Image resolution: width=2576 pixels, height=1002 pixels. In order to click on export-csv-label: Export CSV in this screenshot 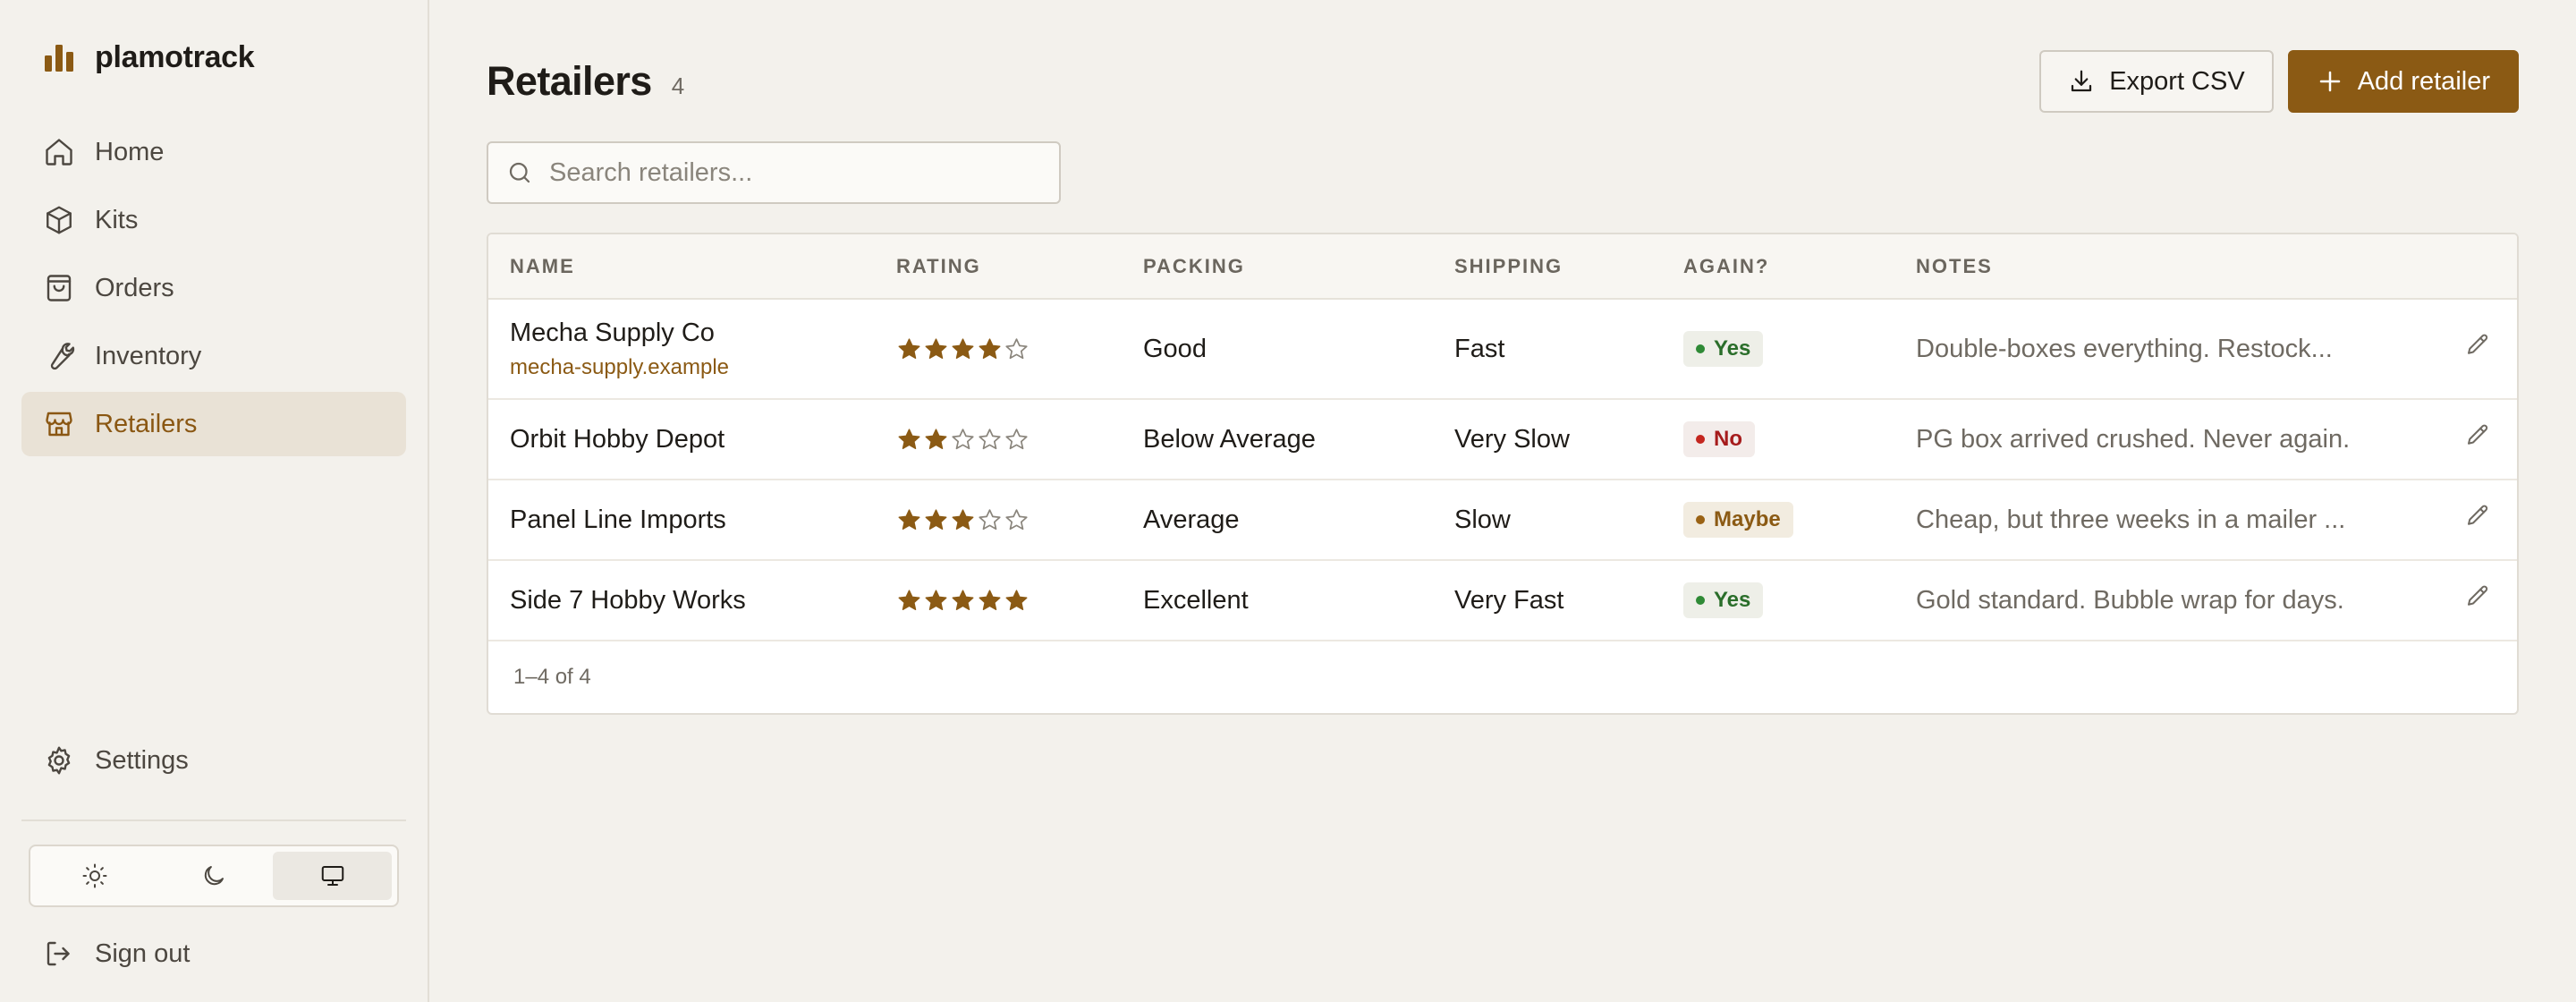, I will do `click(2177, 81)`.